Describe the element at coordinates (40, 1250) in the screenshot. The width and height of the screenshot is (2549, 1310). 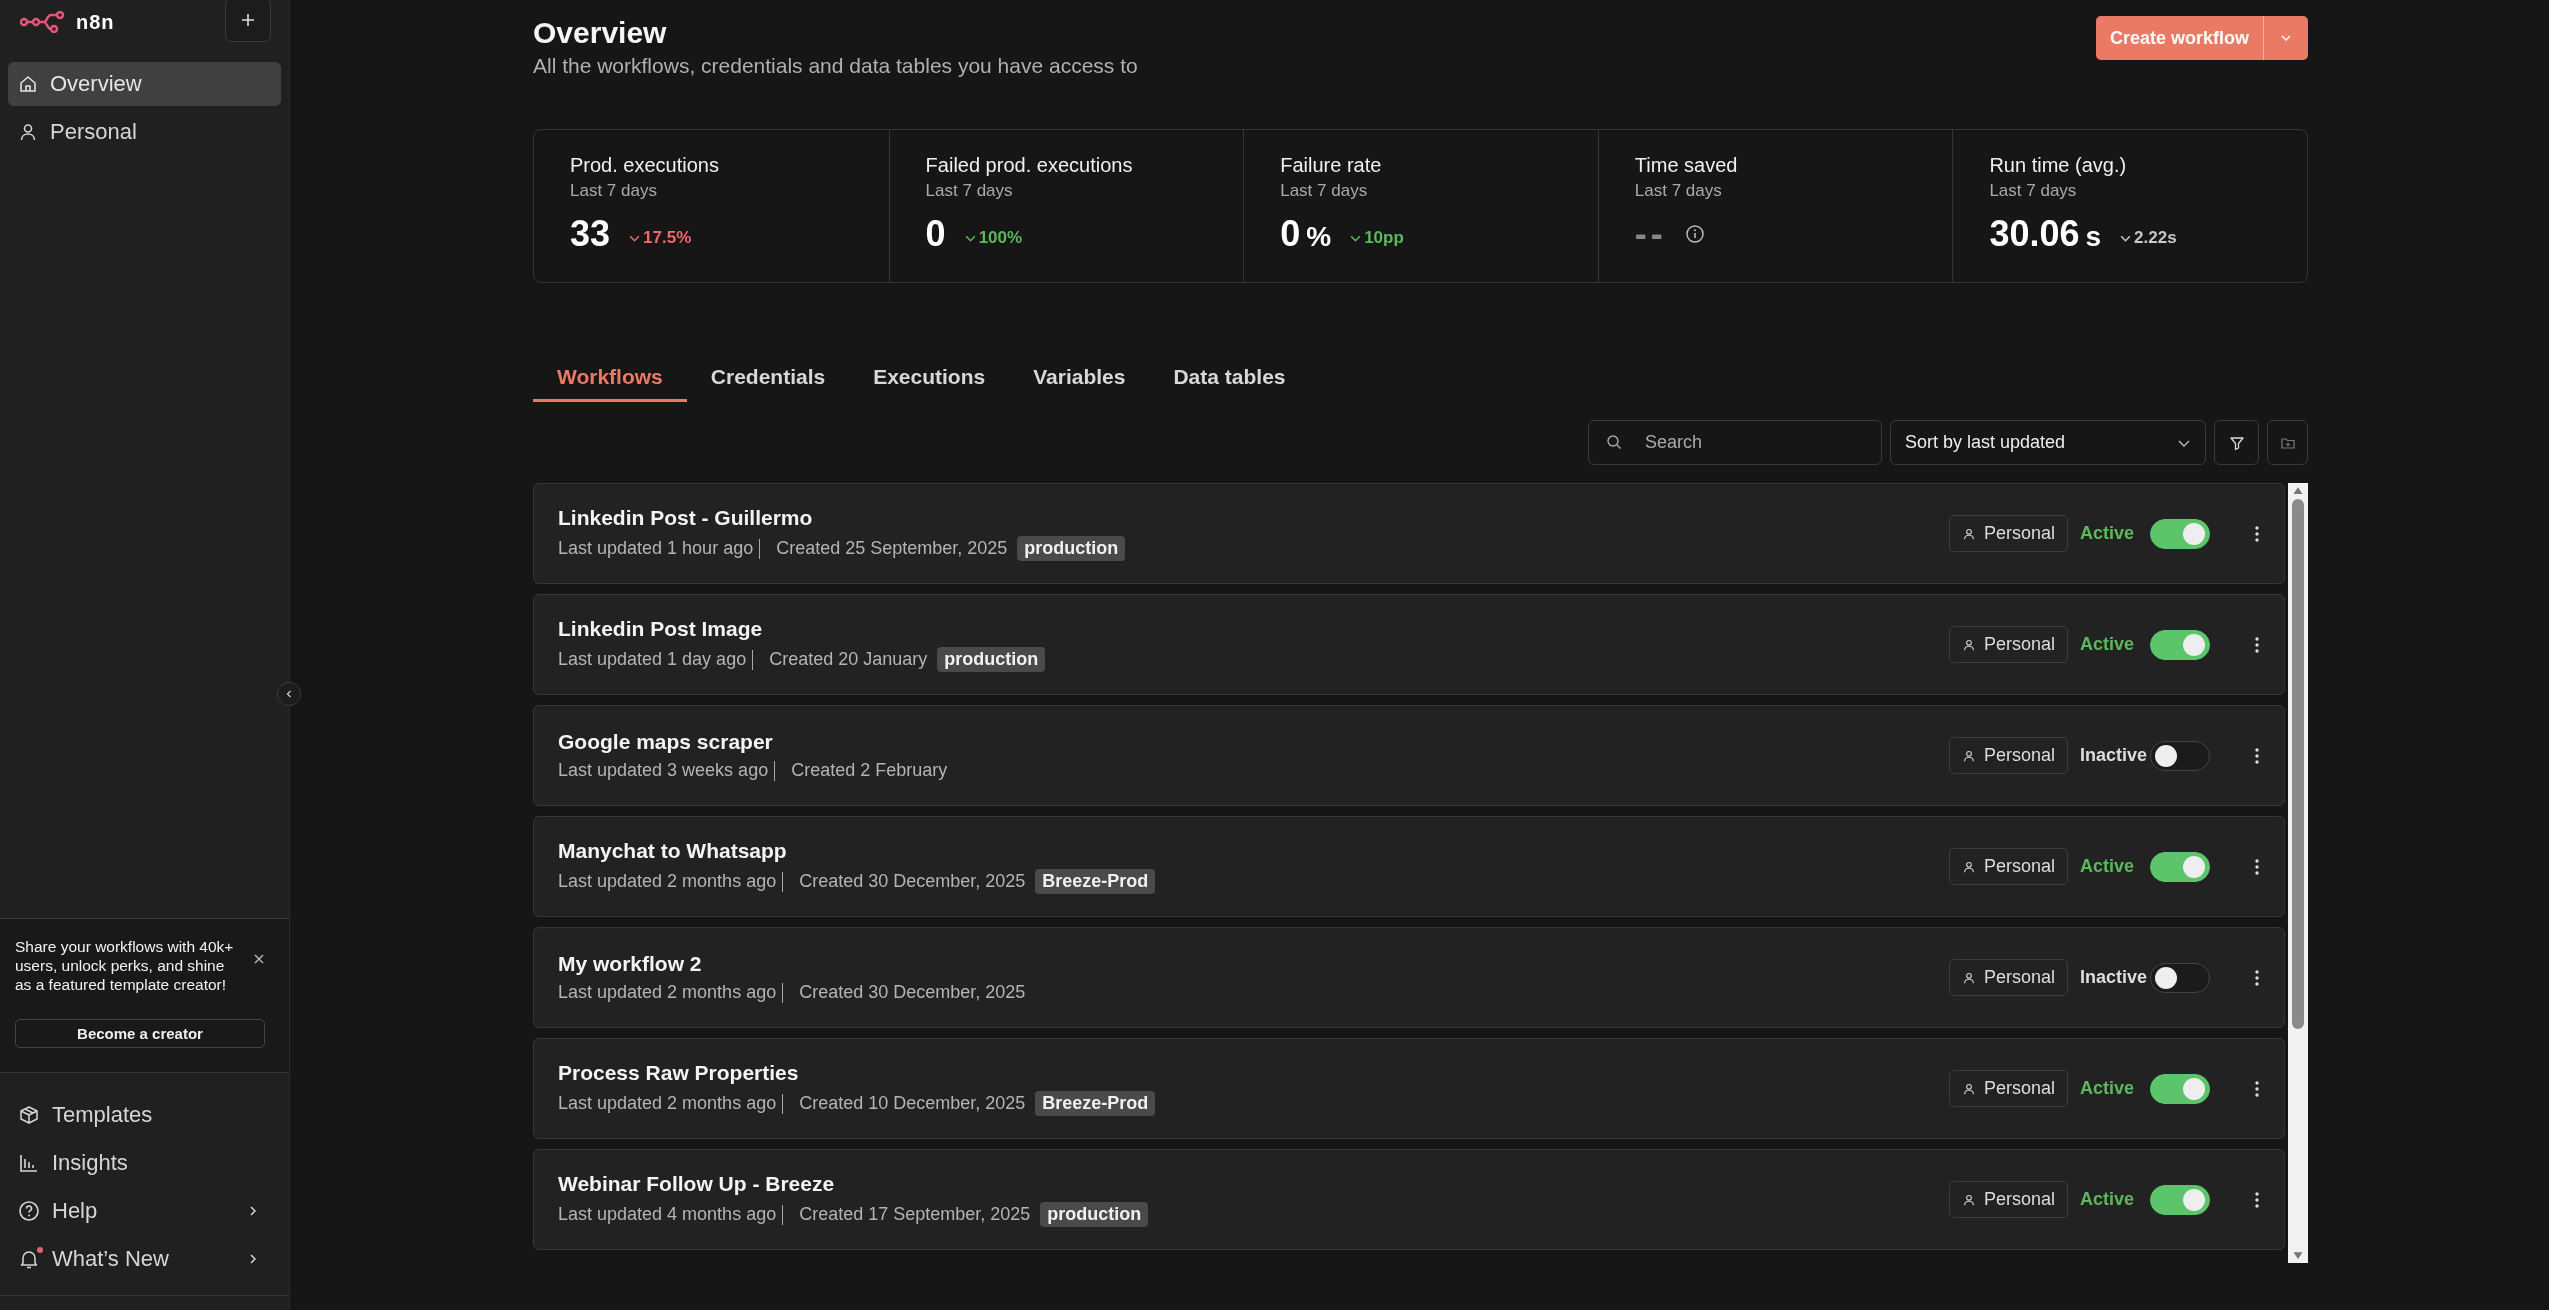
I see `notification-dot` at that location.